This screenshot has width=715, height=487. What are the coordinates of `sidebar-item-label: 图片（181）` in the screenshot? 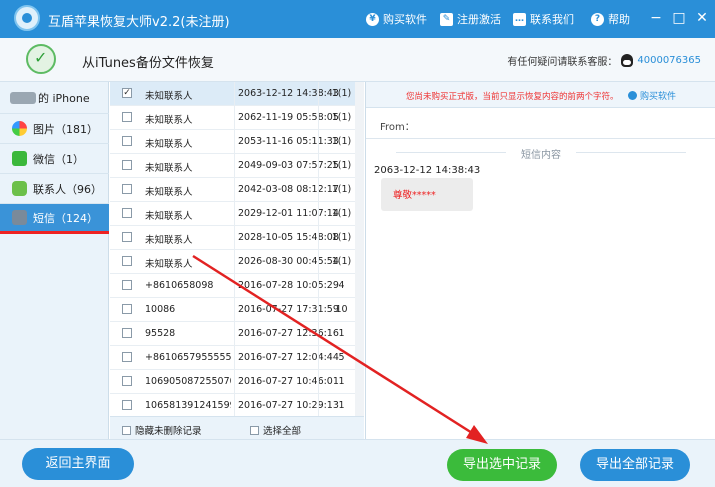 It's located at (65, 129).